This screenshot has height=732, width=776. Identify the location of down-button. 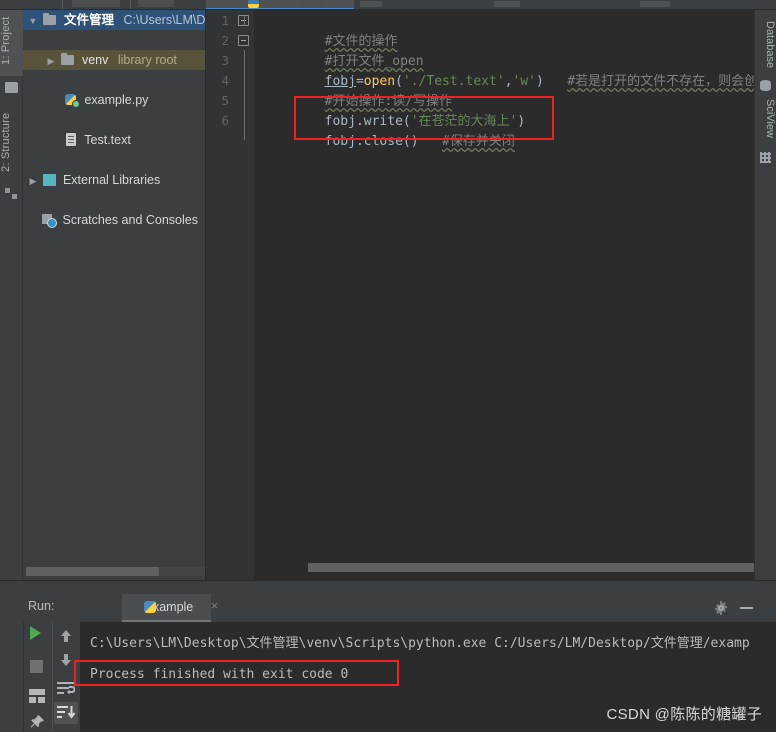
(66, 660).